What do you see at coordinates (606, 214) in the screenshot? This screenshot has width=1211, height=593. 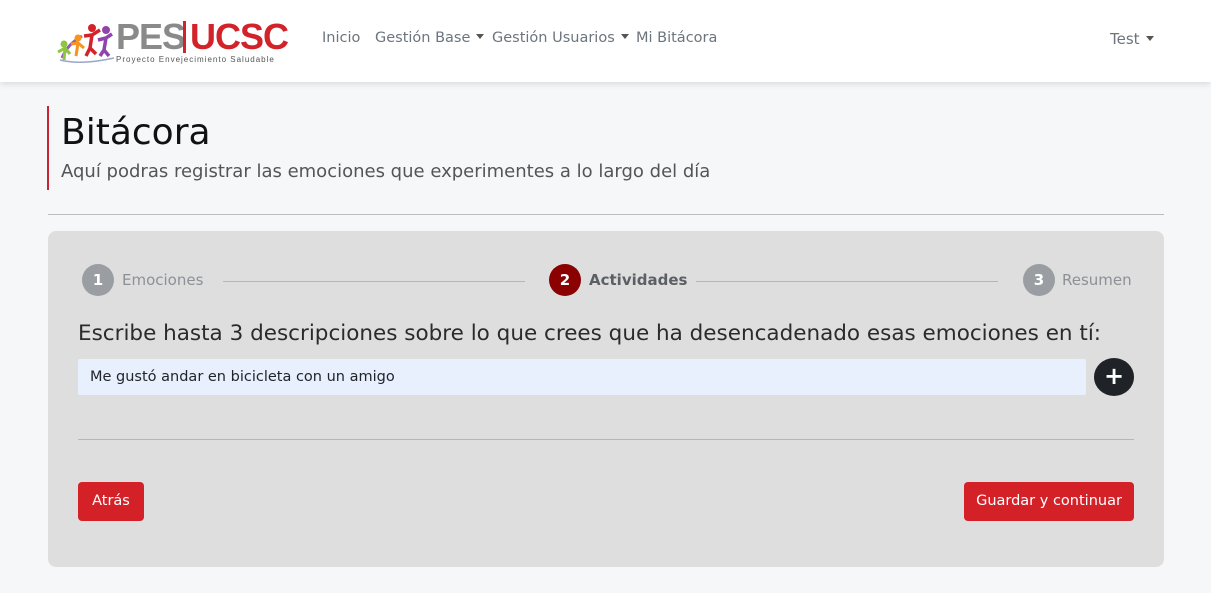 I see `header-divider` at bounding box center [606, 214].